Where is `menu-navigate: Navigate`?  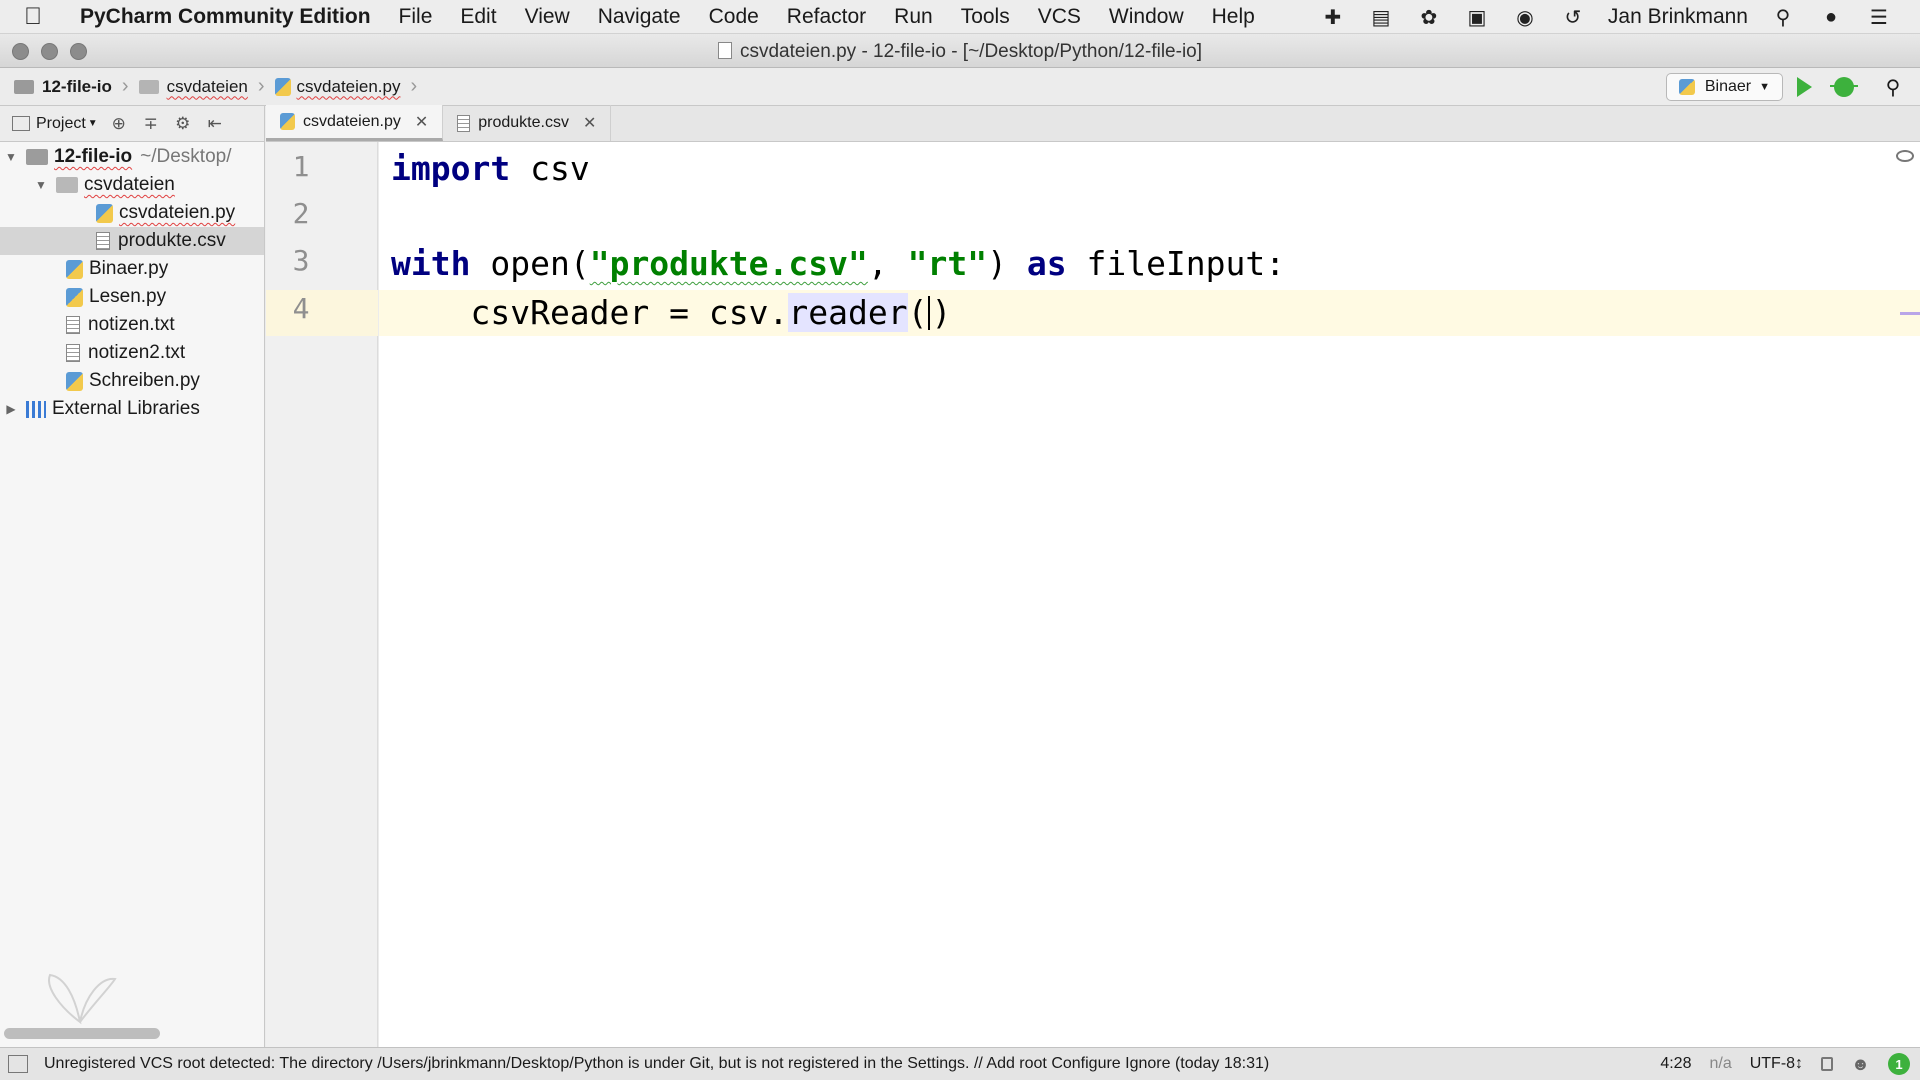
menu-navigate: Navigate is located at coordinates (639, 17).